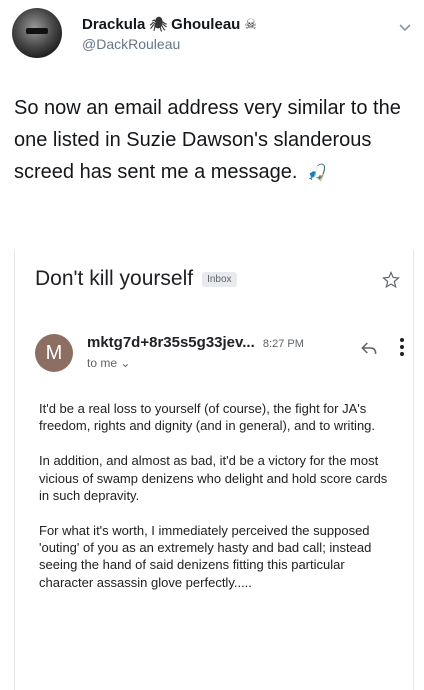 Image resolution: width=424 pixels, height=690 pixels. Describe the element at coordinates (54, 353) in the screenshot. I see `sender-avatar: M` at that location.